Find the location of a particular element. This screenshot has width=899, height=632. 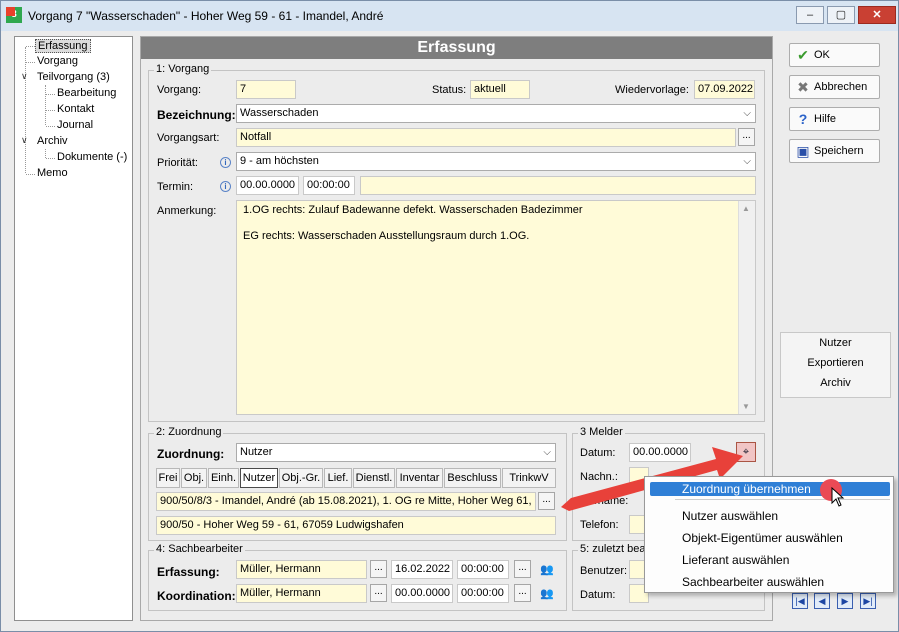

menu-separator is located at coordinates (782, 499).